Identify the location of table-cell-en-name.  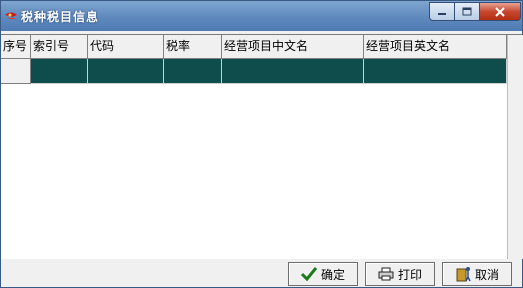
(435, 71).